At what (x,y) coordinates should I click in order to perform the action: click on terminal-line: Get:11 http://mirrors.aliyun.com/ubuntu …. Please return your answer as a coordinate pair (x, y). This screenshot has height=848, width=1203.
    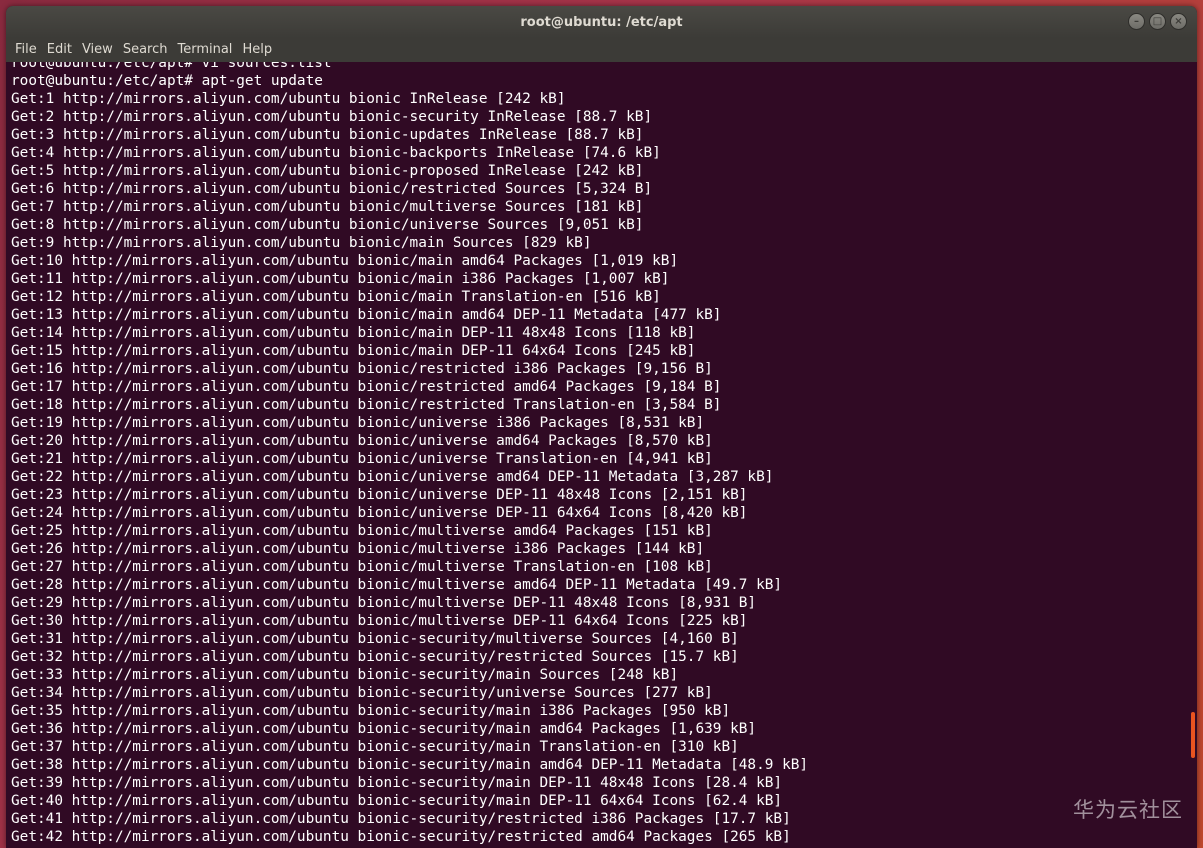
    Looking at the image, I should click on (340, 279).